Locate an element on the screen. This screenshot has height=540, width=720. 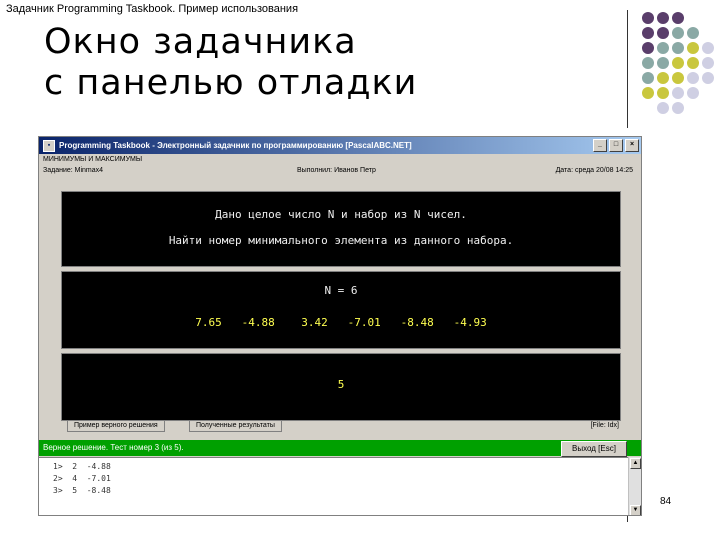
slide-title: Окно задачника с панелью отладки is located at coordinates (230, 63).